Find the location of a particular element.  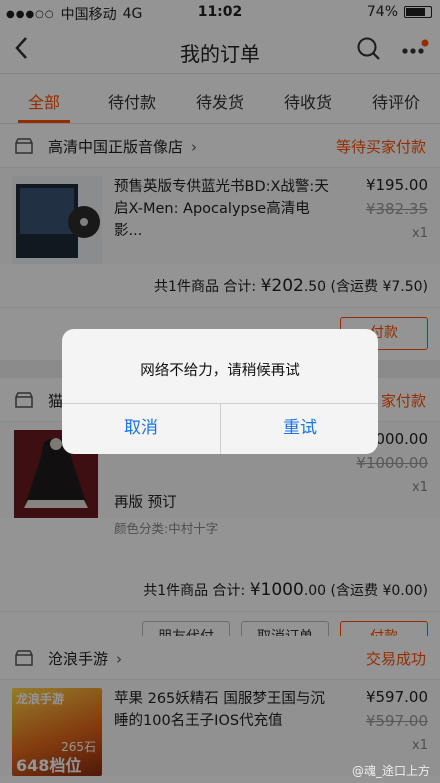

alert-message: 网络不给力，请稍候再试 is located at coordinates (220, 371).